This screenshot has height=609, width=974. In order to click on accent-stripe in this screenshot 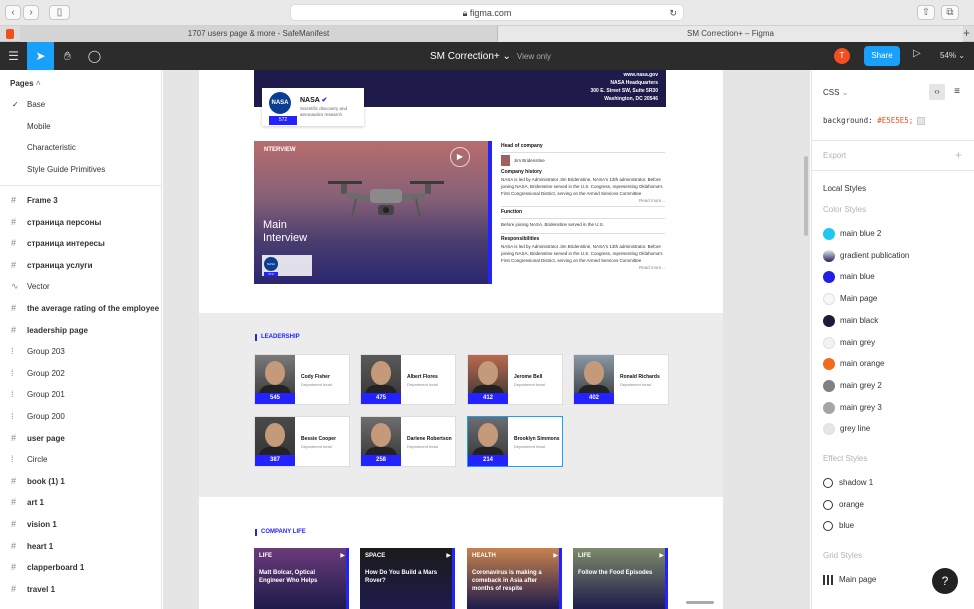, I will do `click(560, 578)`.